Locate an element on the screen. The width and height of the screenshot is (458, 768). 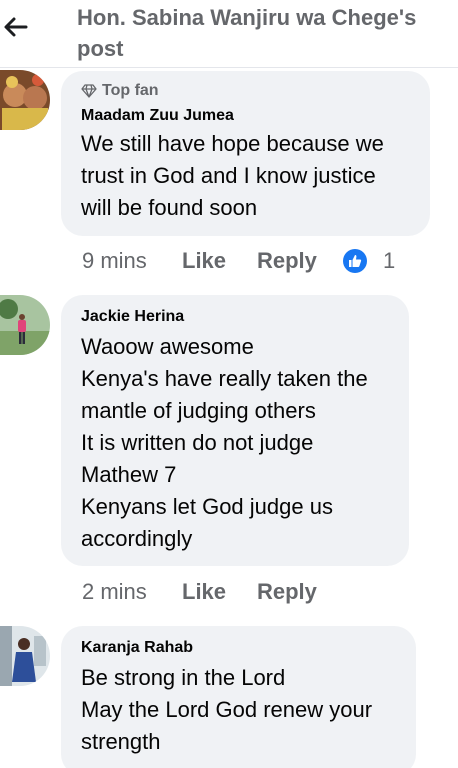
comment-actions: 2 mins Like Reply is located at coordinates (212, 592).